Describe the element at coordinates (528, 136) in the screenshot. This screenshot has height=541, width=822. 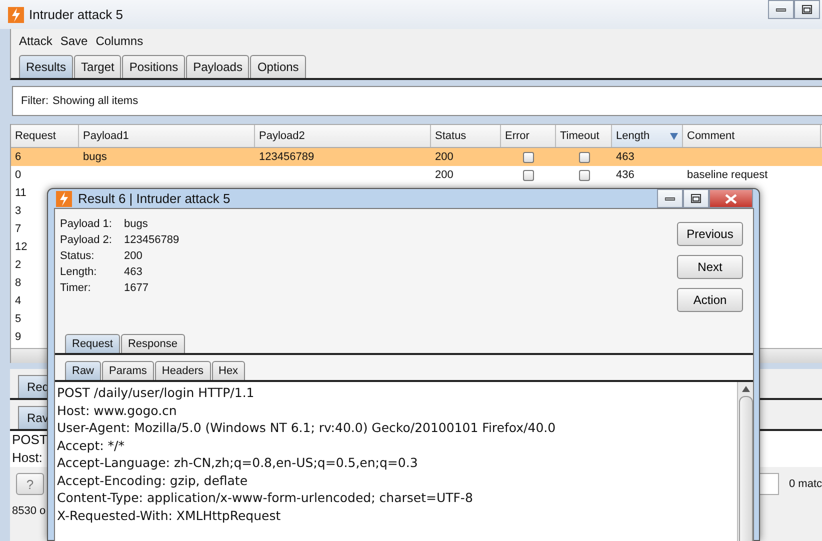
I see `column-header: Error` at that location.